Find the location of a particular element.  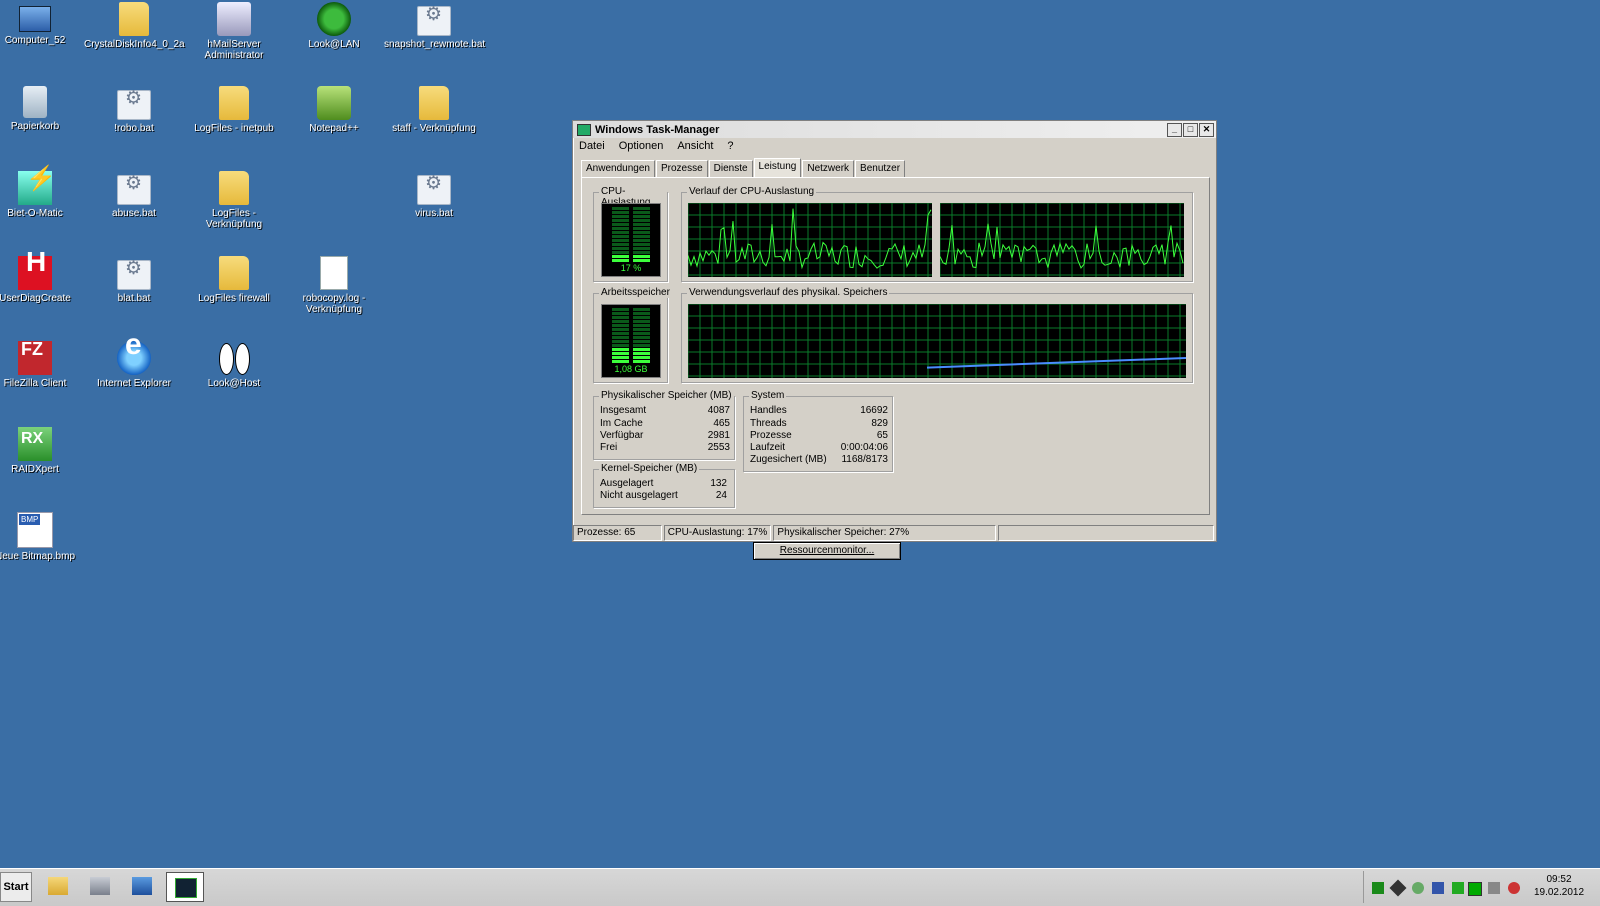

cpu-history-group: Verlauf der CPU-Auslastung is located at coordinates (937, 234).